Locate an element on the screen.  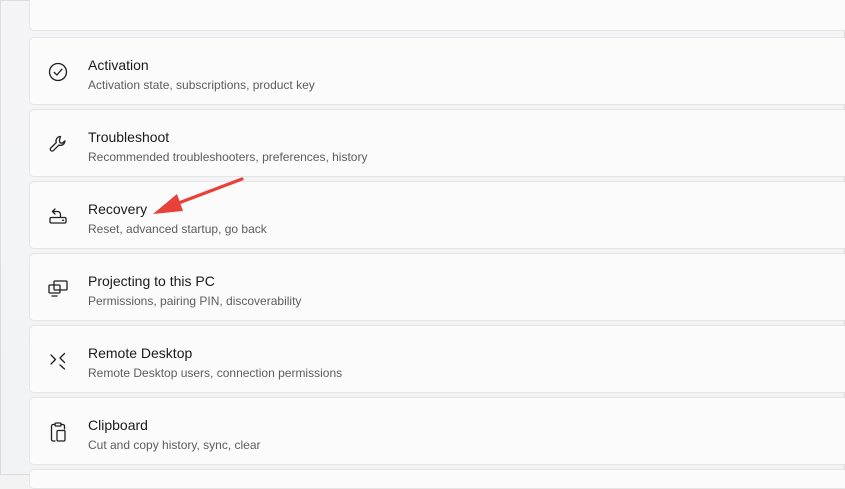
wrench-icon is located at coordinates (58, 144).